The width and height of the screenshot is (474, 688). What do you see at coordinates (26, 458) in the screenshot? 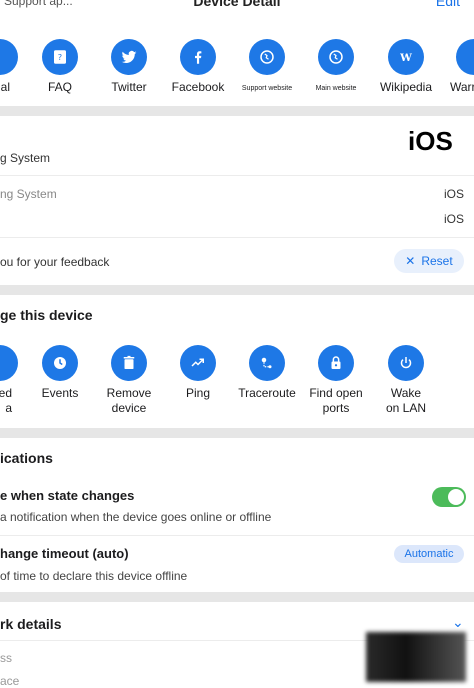
I see `notifications-heading: ications` at bounding box center [26, 458].